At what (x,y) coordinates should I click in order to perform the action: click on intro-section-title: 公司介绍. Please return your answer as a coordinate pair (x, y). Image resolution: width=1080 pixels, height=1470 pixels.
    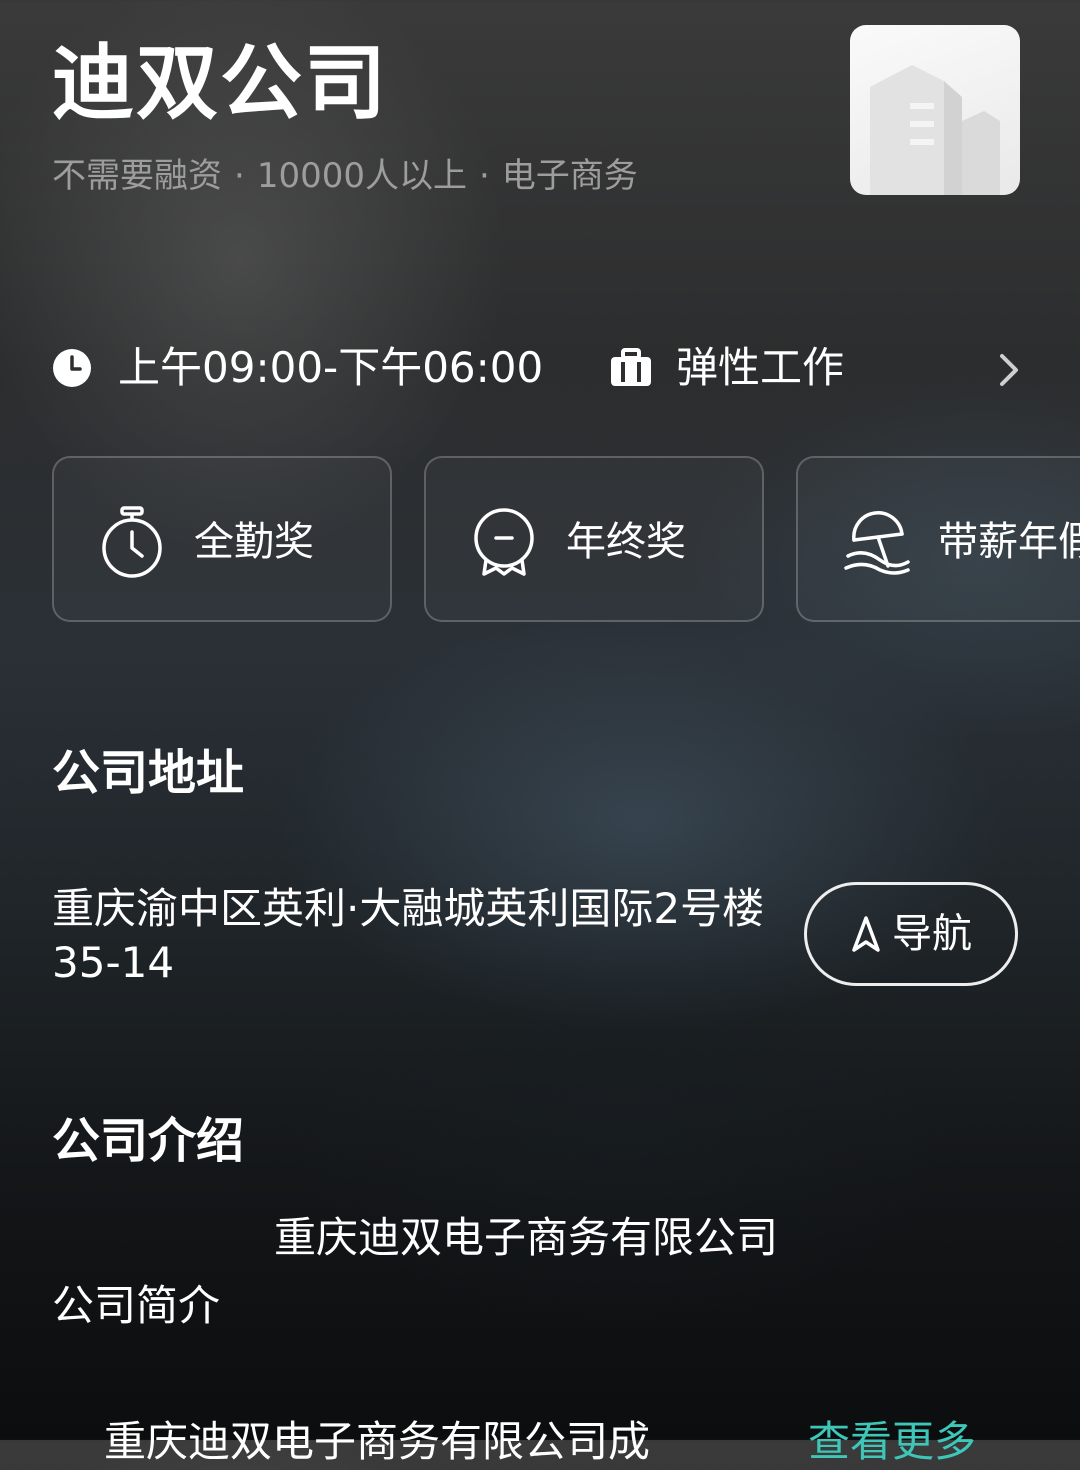
    Looking at the image, I should click on (148, 1141).